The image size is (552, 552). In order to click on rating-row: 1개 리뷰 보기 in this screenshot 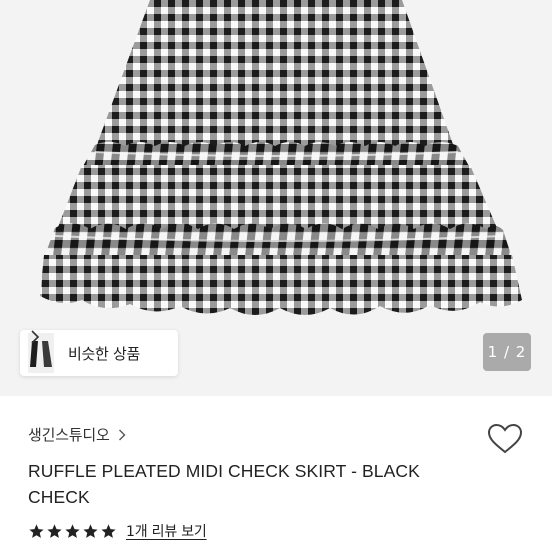, I will do `click(117, 531)`.